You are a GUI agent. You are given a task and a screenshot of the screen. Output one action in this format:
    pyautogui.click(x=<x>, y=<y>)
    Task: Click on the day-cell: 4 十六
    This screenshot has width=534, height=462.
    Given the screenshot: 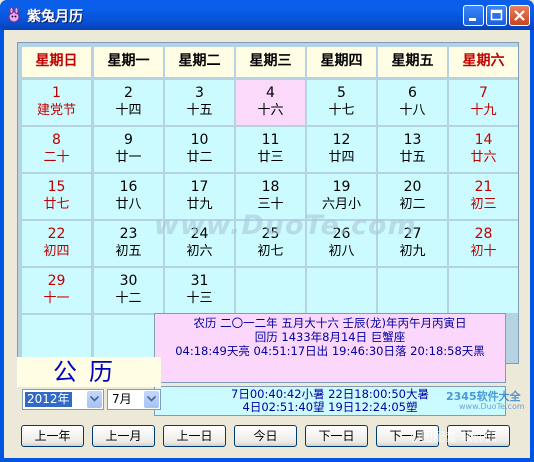 What is the action you would take?
    pyautogui.click(x=270, y=102)
    